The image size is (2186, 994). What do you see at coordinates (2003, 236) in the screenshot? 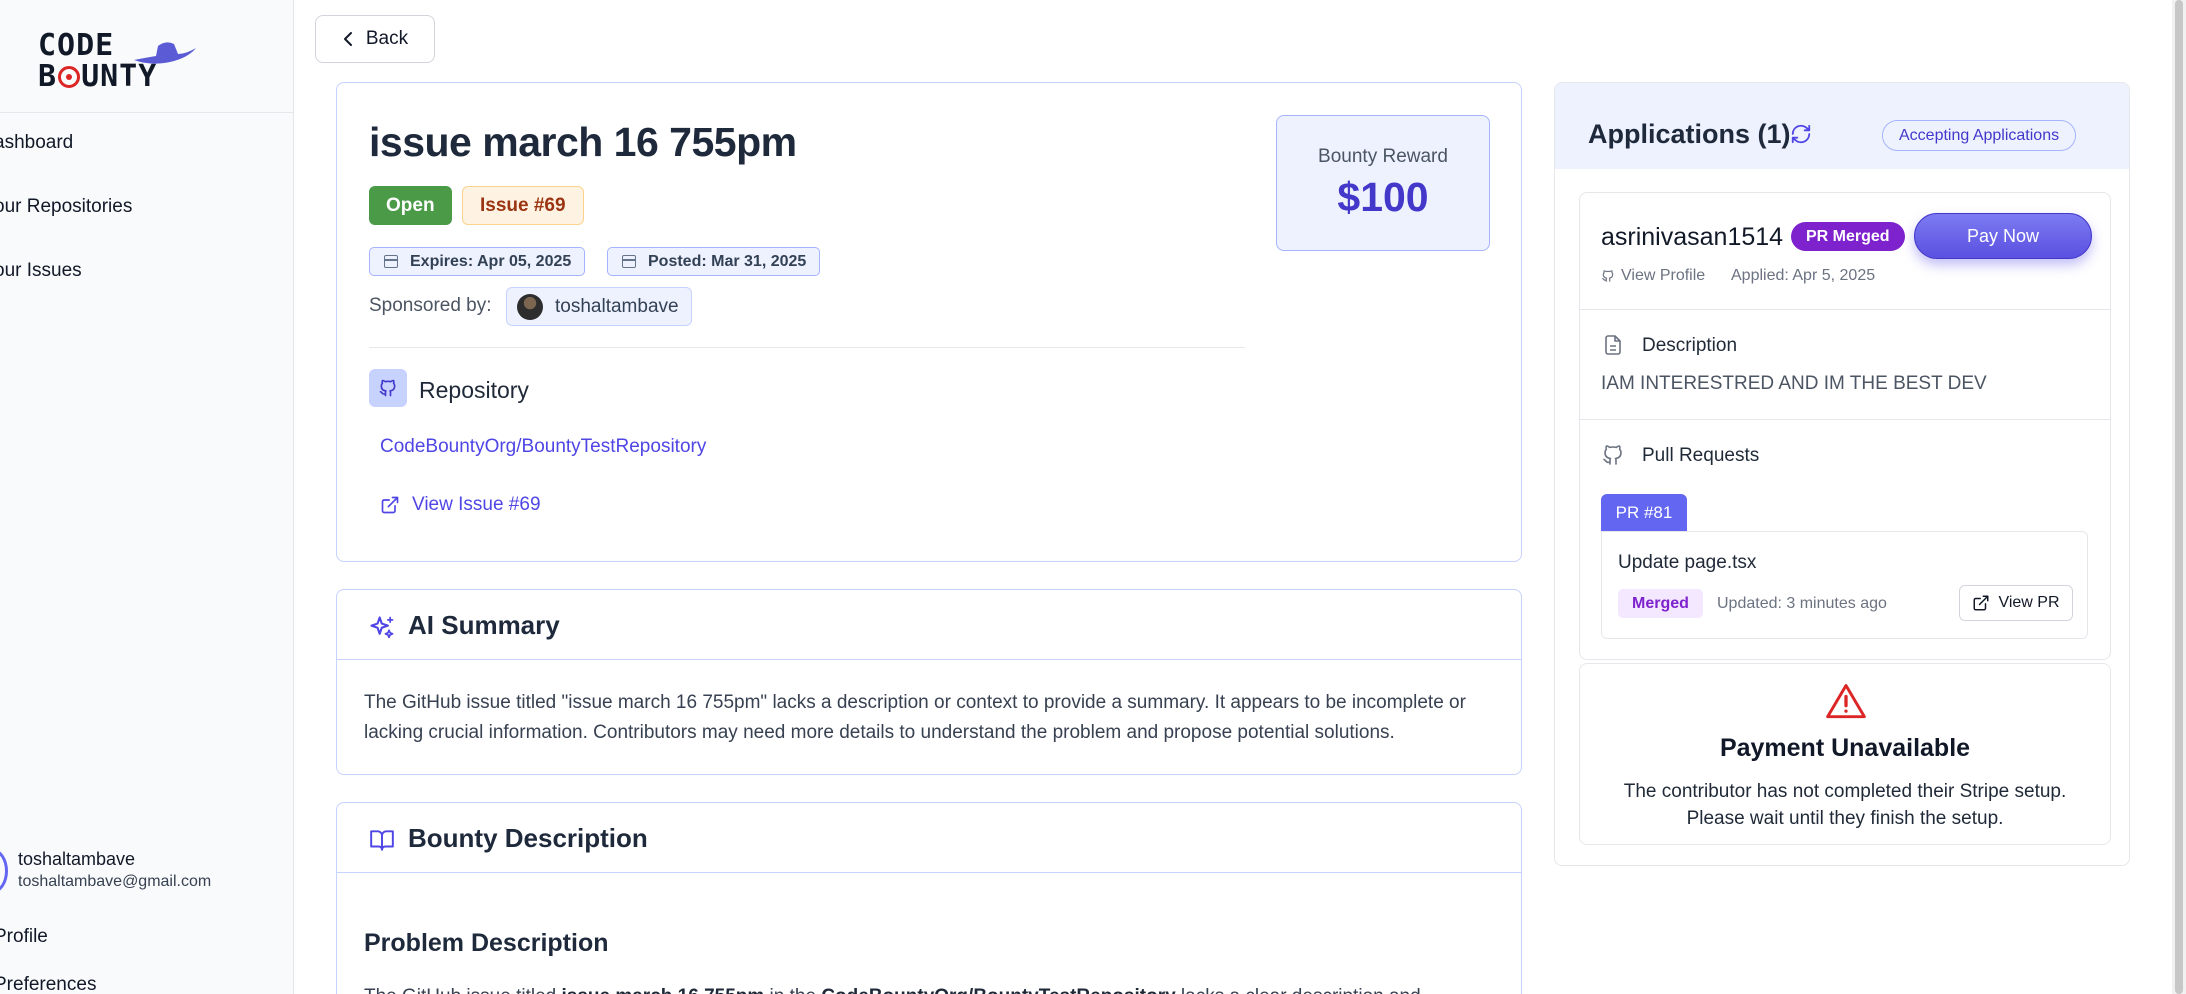
I see `pay-now-button: Pay Now` at bounding box center [2003, 236].